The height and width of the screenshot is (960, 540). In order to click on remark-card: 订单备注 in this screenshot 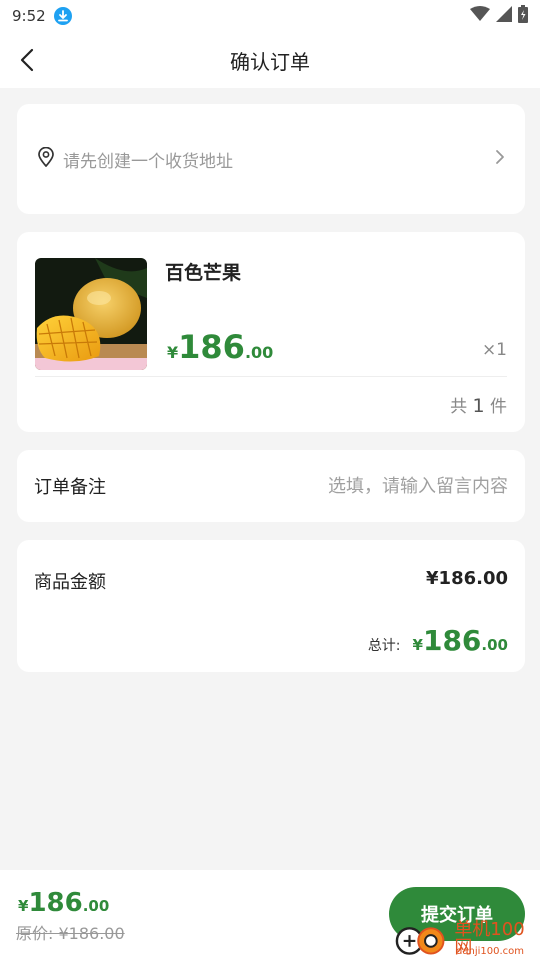, I will do `click(271, 486)`.